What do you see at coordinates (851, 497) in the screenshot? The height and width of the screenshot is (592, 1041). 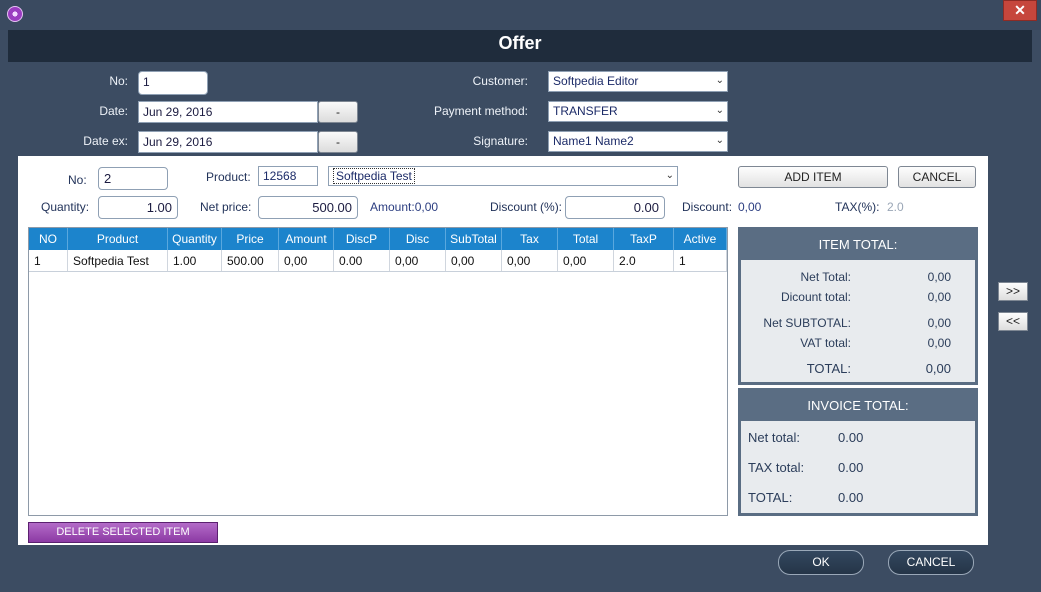 I see `invoice-total-value: 0.00` at bounding box center [851, 497].